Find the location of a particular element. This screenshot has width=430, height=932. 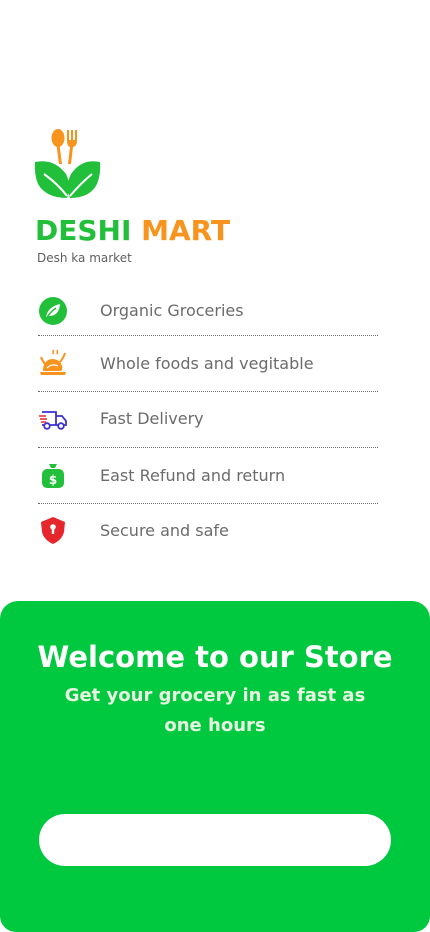

feature-label: Whole foods and vegitable is located at coordinates (207, 363).